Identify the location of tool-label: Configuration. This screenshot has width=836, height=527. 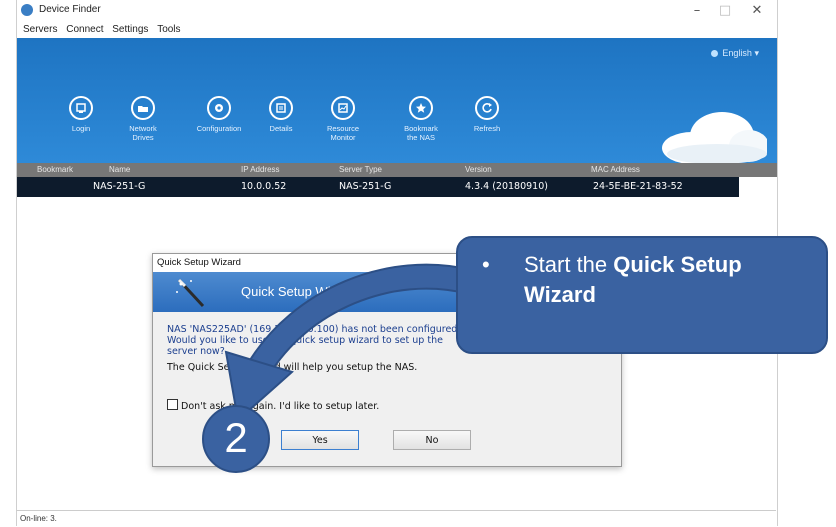
(219, 128).